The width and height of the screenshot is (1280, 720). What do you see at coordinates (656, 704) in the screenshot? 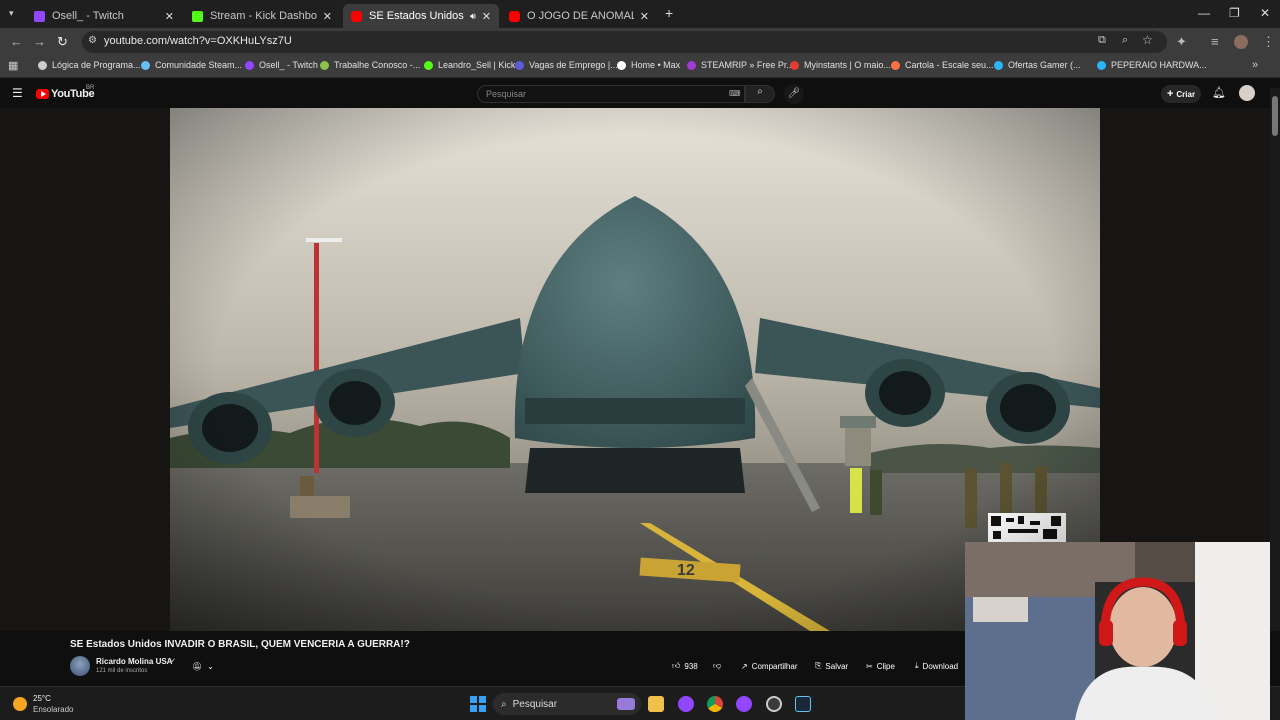
I see `file-explorer-icon` at bounding box center [656, 704].